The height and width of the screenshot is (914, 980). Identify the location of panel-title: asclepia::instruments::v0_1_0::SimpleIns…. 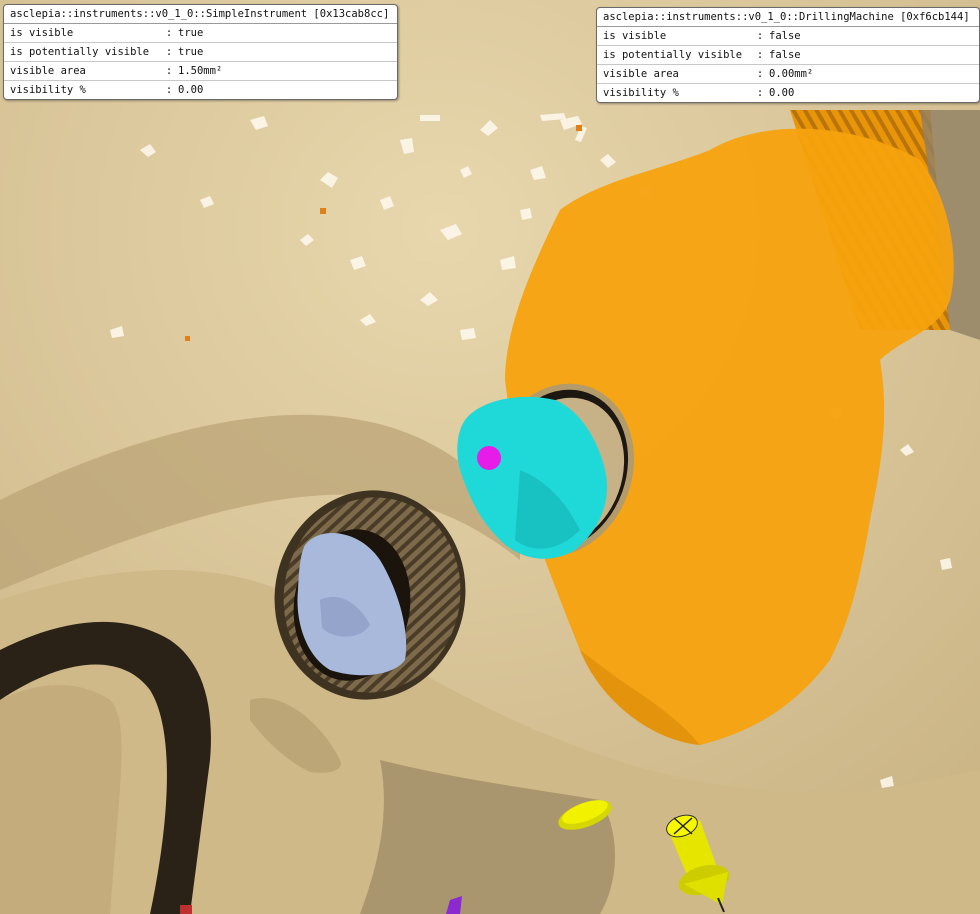
(200, 14).